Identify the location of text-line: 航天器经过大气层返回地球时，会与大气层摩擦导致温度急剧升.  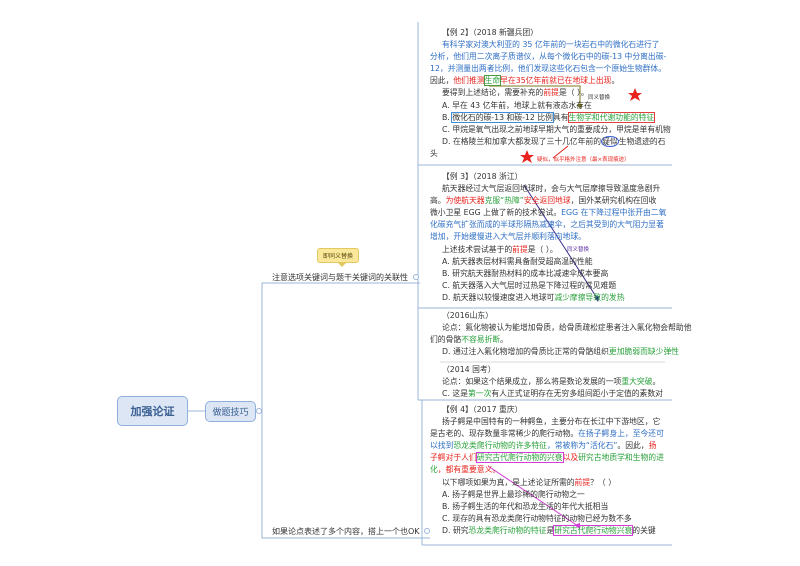
(553, 189).